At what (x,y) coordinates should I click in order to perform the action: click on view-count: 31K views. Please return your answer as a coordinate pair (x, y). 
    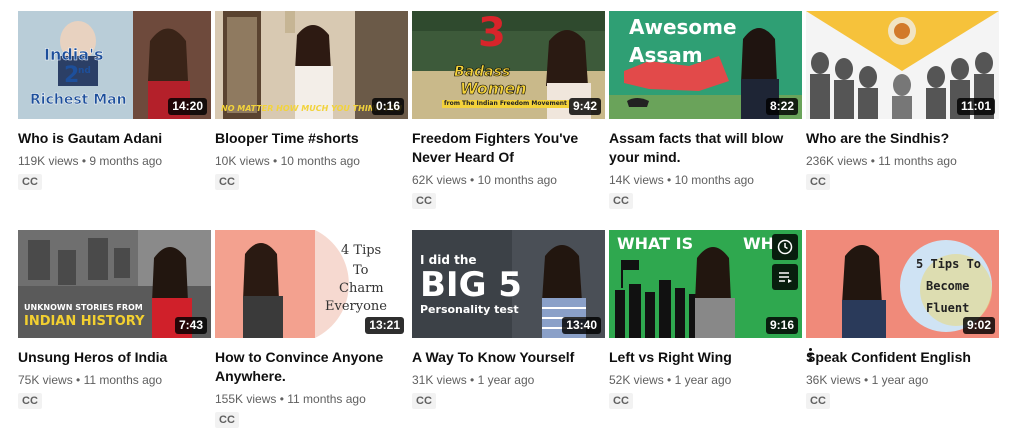
    Looking at the image, I should click on (439, 380).